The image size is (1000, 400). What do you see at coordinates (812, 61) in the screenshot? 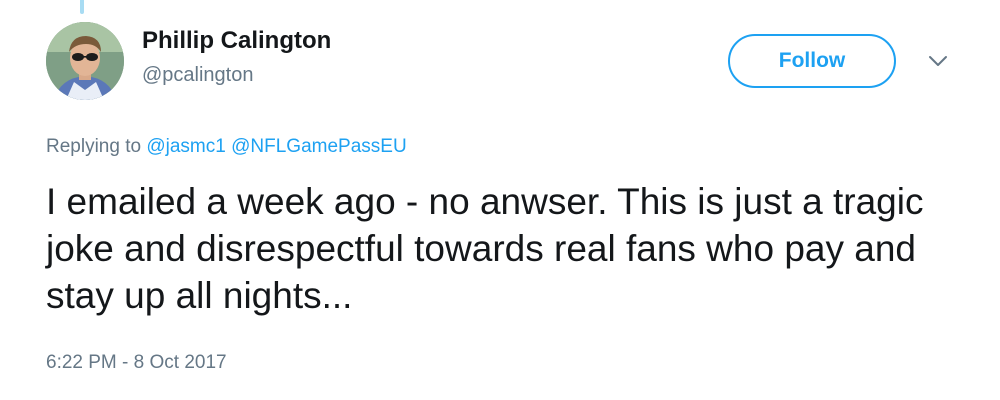
I see `follow-button: Follow` at bounding box center [812, 61].